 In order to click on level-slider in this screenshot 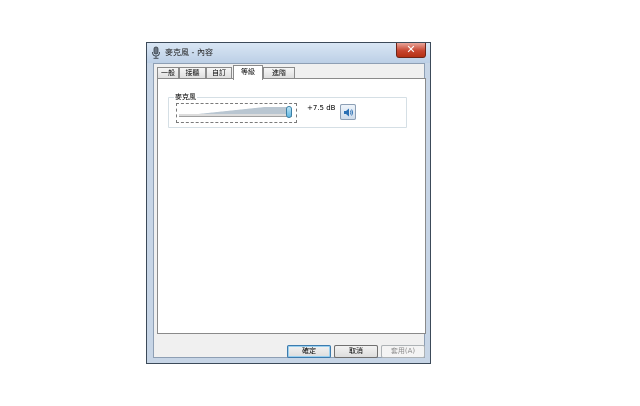, I will do `click(236, 113)`.